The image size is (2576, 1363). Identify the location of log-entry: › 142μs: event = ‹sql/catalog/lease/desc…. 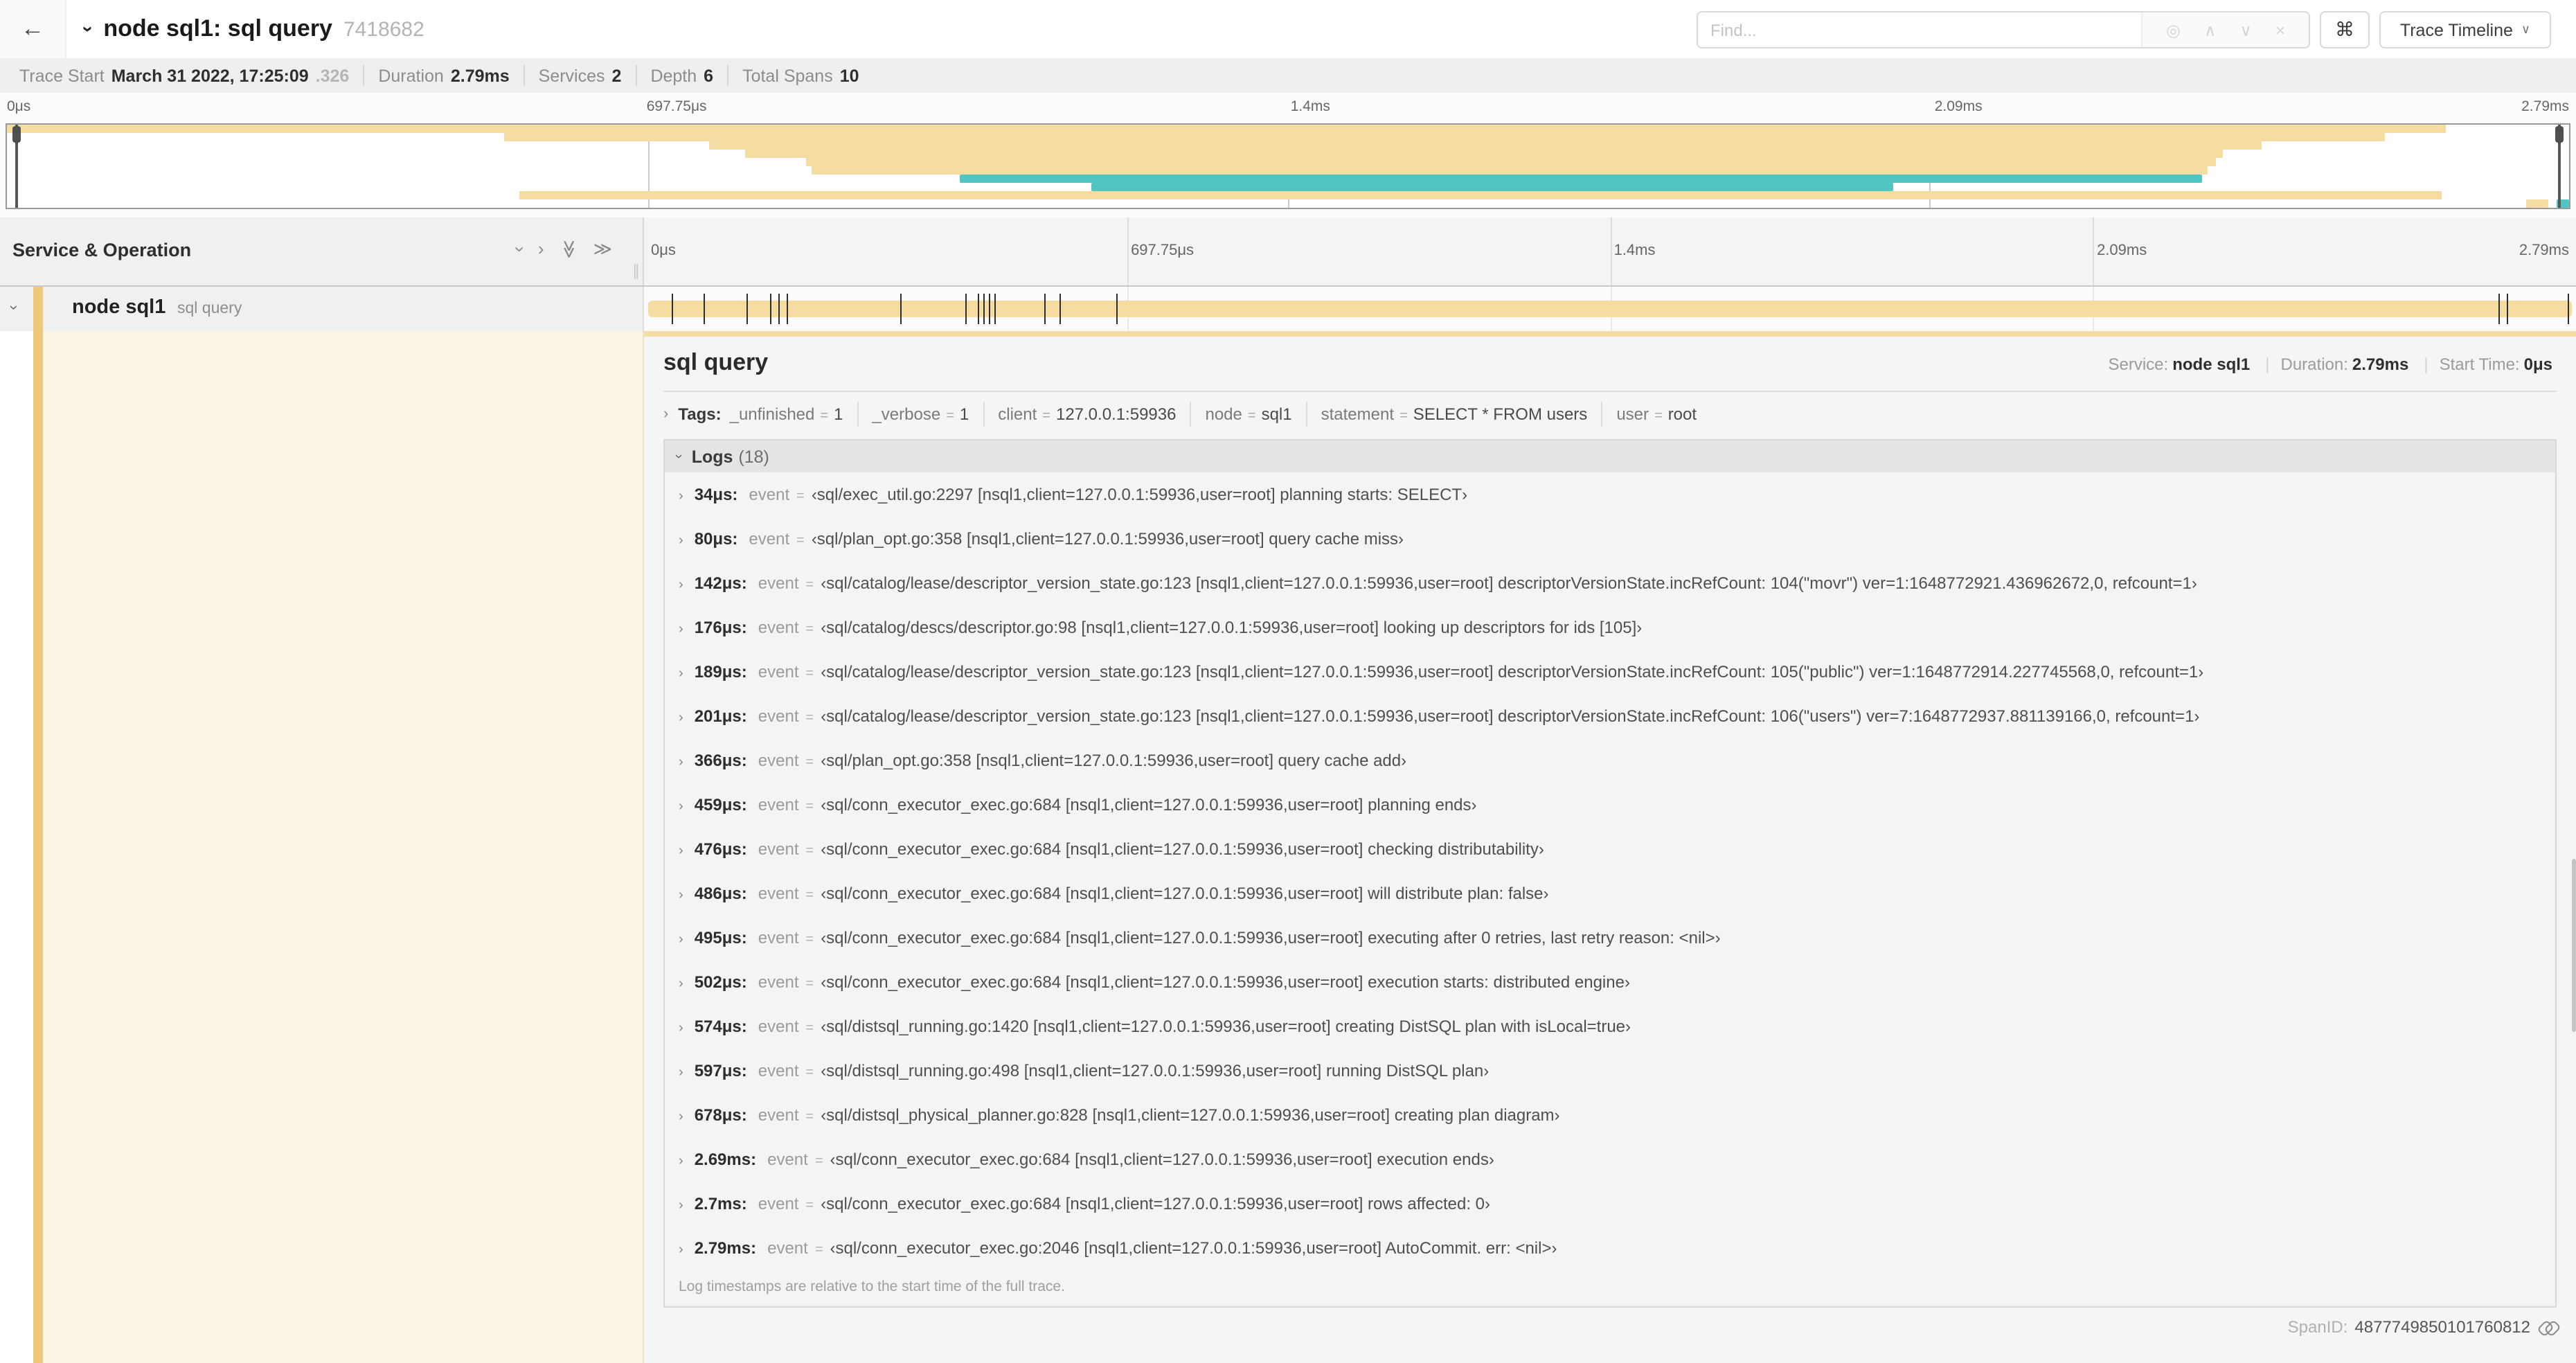
(1610, 583).